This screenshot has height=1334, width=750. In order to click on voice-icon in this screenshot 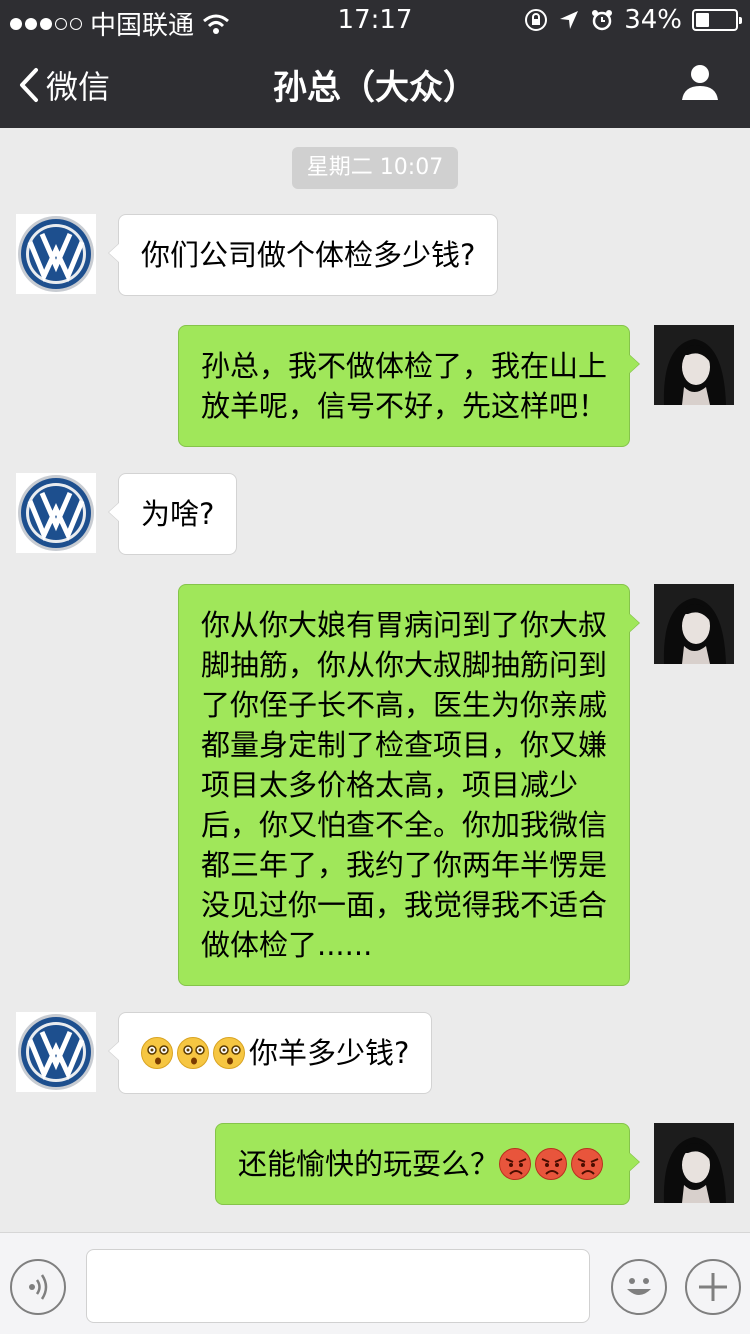, I will do `click(38, 1287)`.